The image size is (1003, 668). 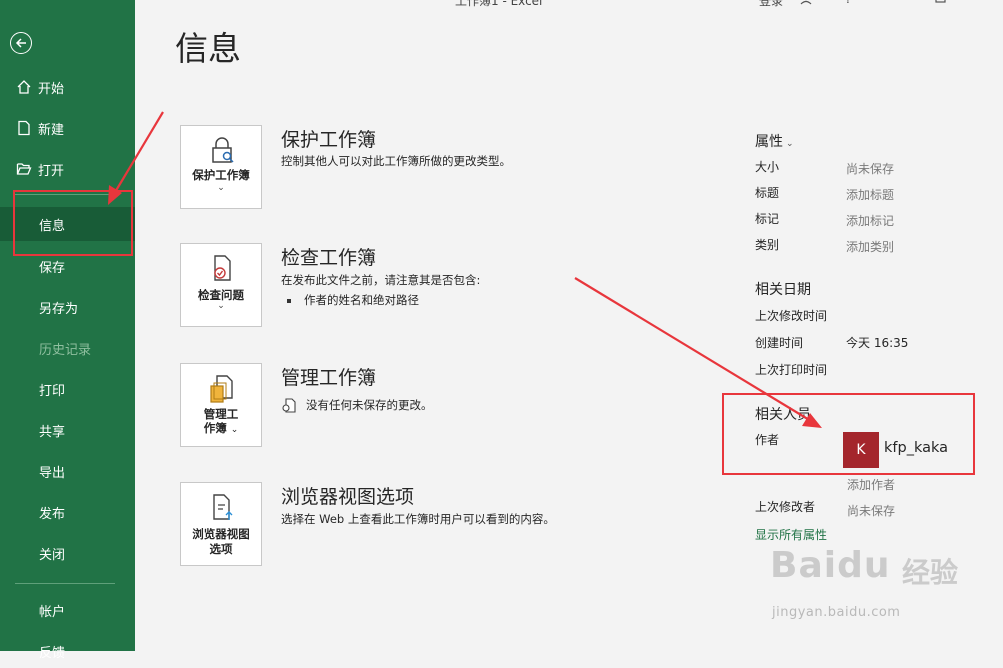 What do you see at coordinates (52, 514) in the screenshot?
I see `sidebar-item-label: 发布` at bounding box center [52, 514].